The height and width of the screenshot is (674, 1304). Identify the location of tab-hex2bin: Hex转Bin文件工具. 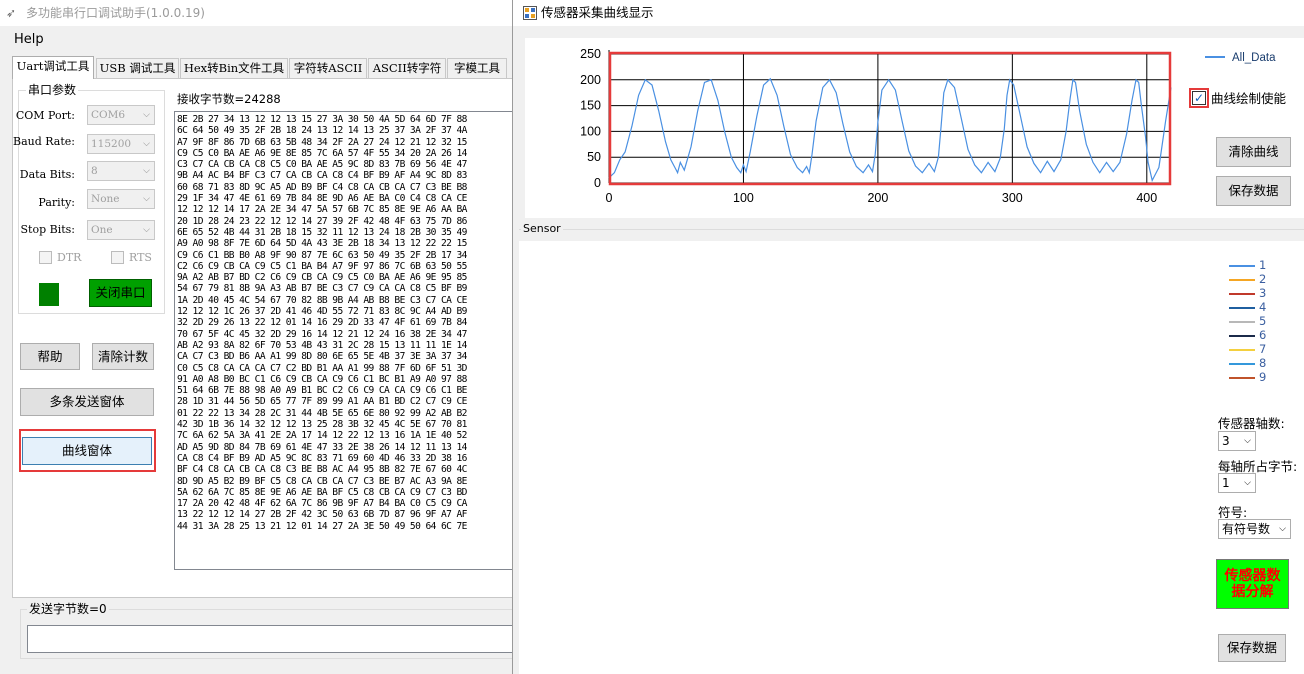
(234, 68).